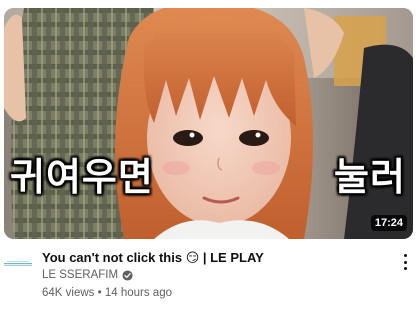  I want to click on view-count: 64K views, so click(68, 293).